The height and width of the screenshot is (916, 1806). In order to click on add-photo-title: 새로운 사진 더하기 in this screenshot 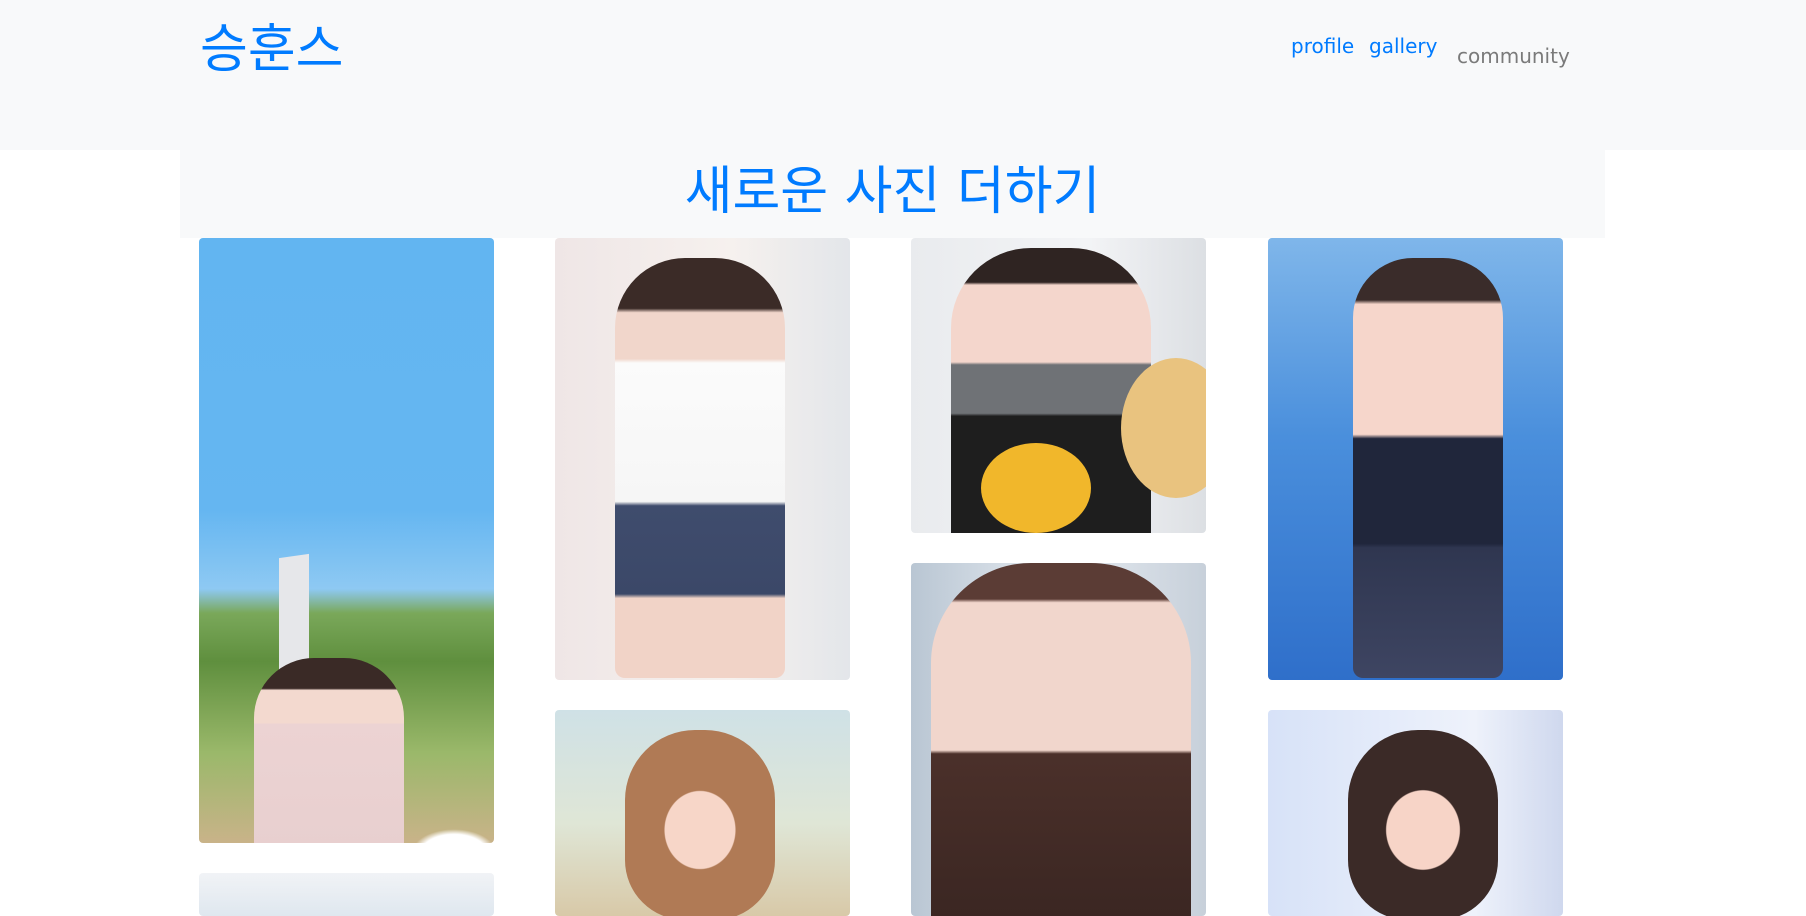, I will do `click(892, 192)`.